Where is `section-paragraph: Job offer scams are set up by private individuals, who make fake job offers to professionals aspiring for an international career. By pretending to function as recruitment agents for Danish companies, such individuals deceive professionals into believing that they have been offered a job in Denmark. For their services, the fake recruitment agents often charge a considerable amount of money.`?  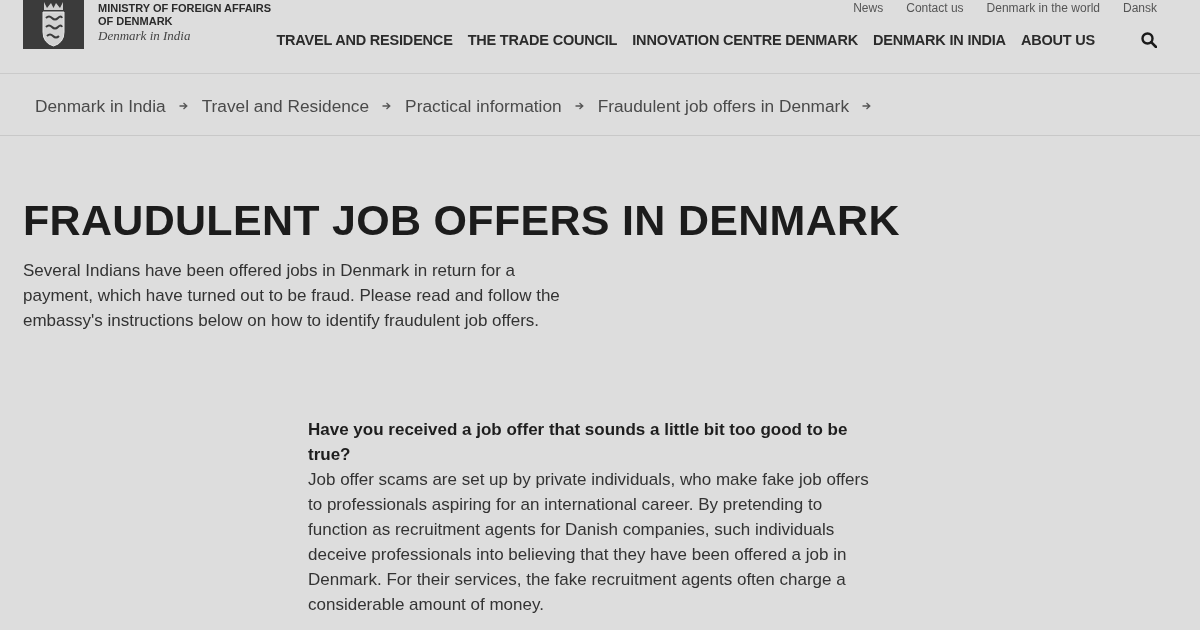
section-paragraph: Job offer scams are set up by private individuals, who make fake job offers to professionals aspiring for an international career. By pretending to function as recruitment agents for Danish companies, such individuals deceive professionals into believing that they have been offered a job in Denmark. For their services, the fake recruitment agents often charge a considerable amount of money. is located at coordinates (589, 542).